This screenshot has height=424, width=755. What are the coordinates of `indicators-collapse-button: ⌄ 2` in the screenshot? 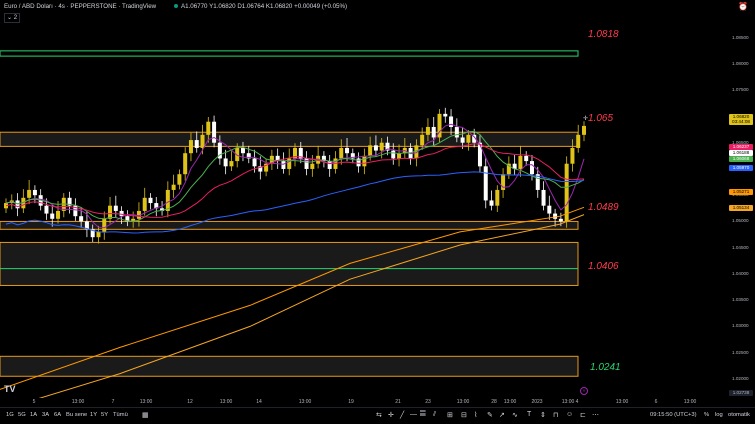 It's located at (12, 18).